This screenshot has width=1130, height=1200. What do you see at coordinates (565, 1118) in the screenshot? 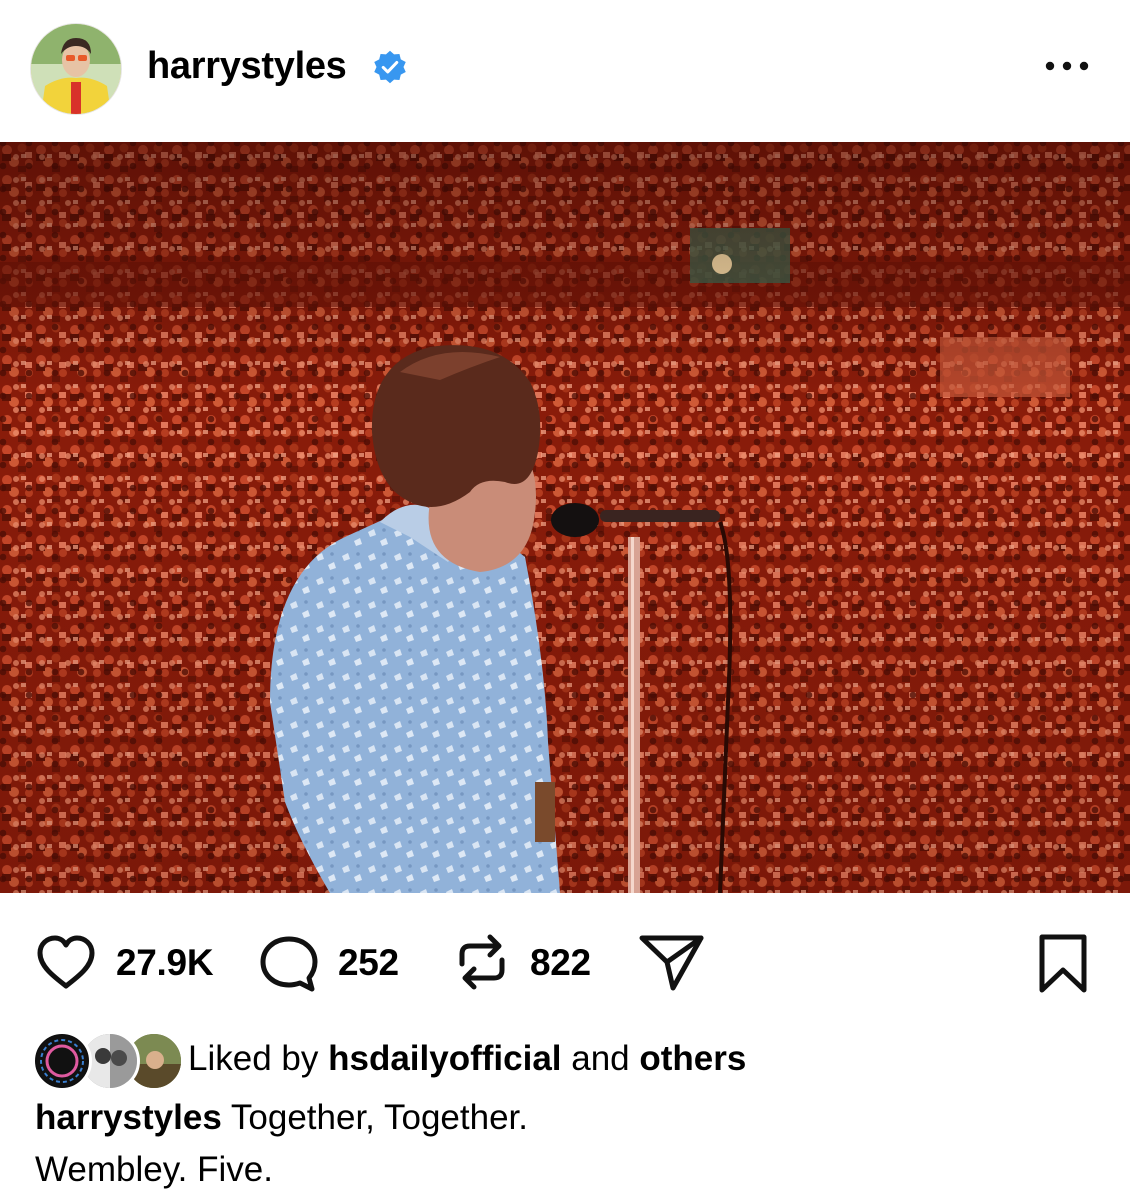
I see `caption-line-1: harrystyles Together, Together.` at bounding box center [565, 1118].